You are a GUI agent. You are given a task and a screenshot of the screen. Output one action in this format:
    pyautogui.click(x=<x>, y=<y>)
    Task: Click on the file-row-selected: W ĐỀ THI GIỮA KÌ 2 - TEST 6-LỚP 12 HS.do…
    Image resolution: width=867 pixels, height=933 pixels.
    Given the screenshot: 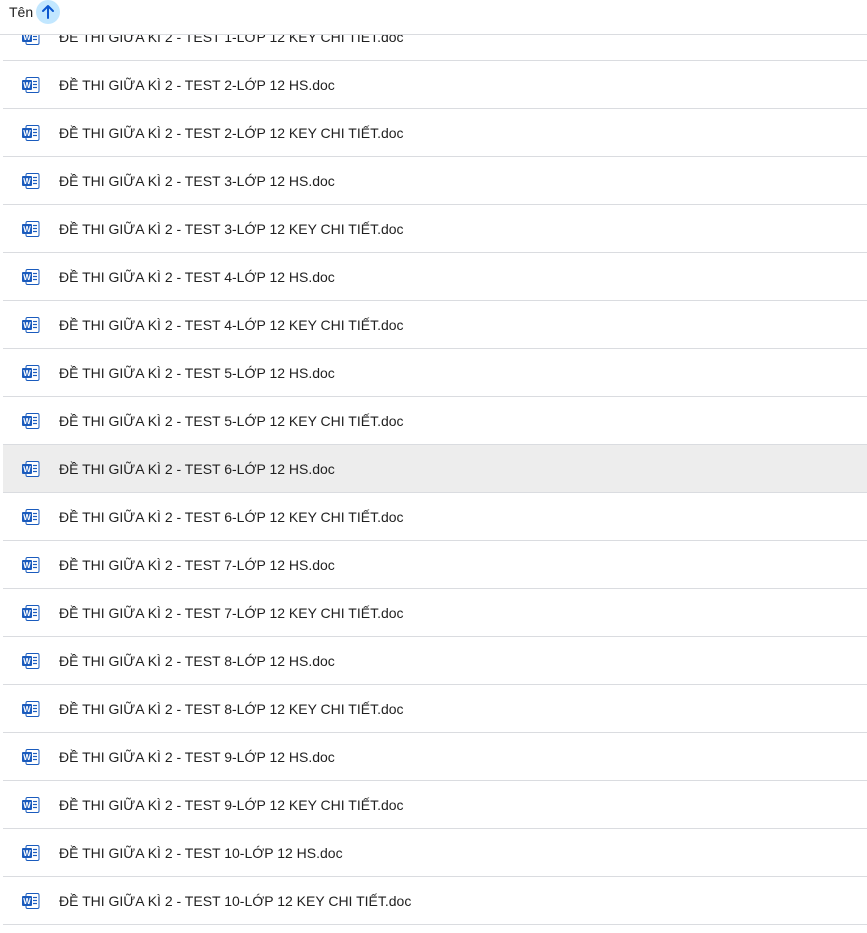 What is the action you would take?
    pyautogui.click(x=435, y=469)
    